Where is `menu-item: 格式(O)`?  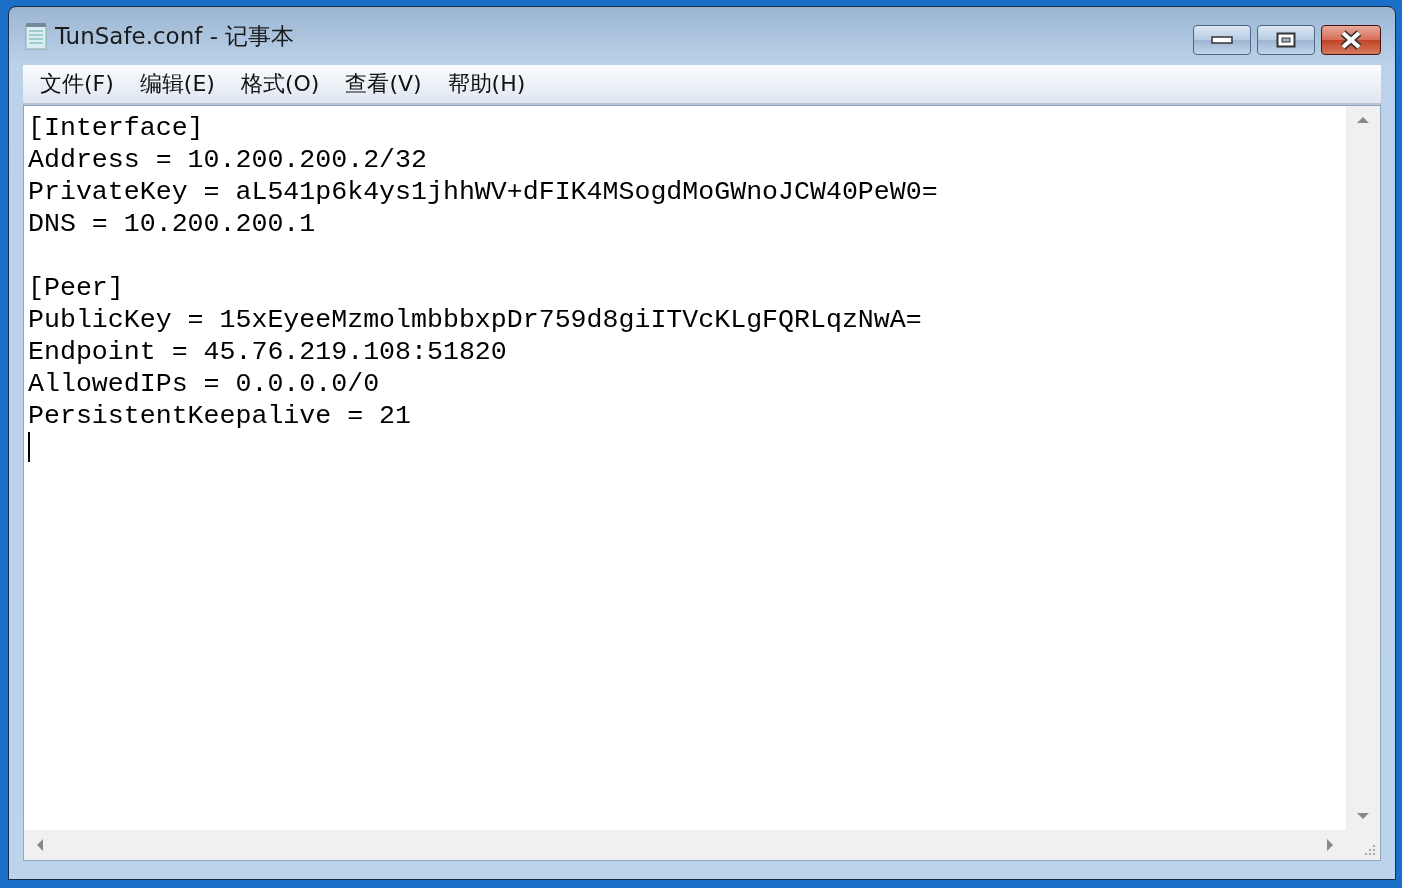 menu-item: 格式(O) is located at coordinates (280, 84).